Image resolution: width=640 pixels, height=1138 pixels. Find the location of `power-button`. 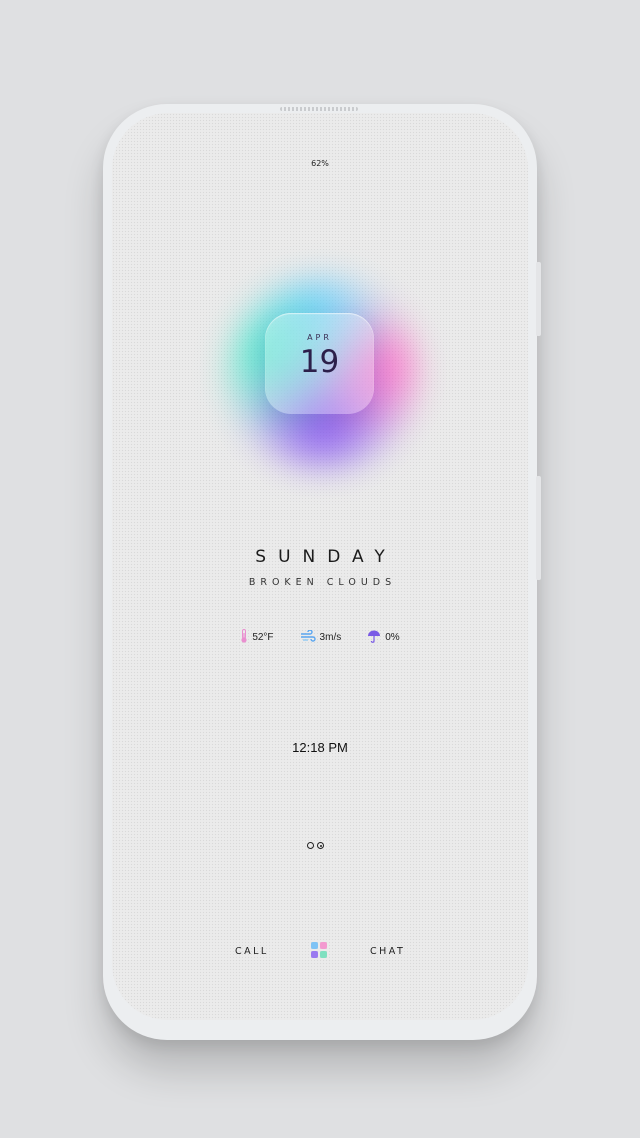

power-button is located at coordinates (538, 528).